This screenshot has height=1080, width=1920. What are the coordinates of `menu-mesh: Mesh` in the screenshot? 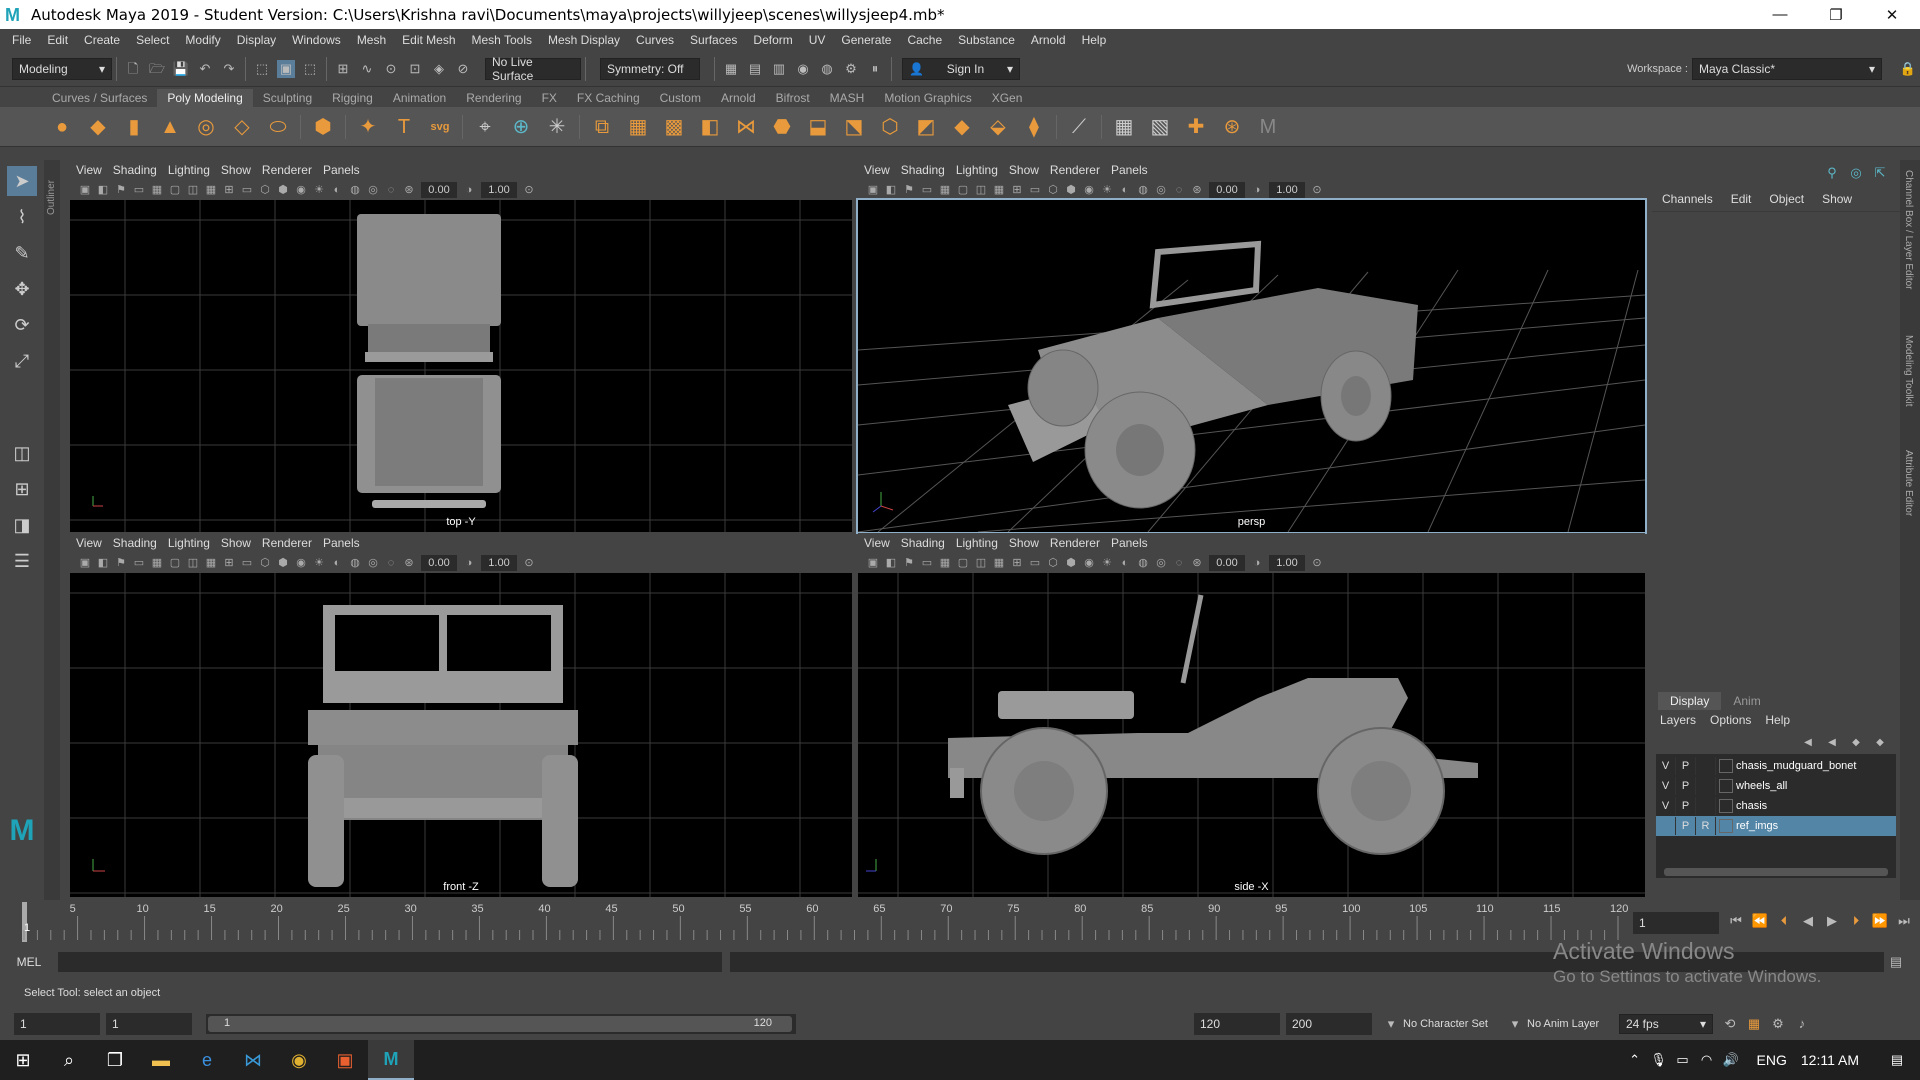 It's located at (371, 40).